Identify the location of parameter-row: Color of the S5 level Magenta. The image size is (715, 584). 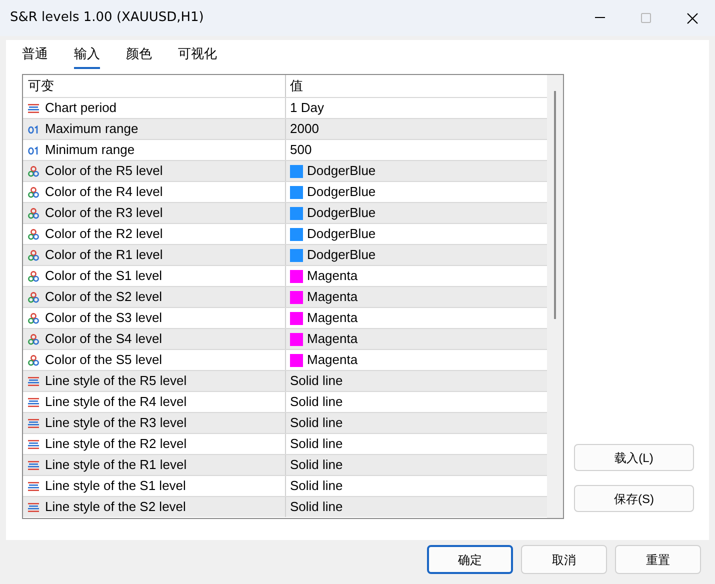
(285, 359).